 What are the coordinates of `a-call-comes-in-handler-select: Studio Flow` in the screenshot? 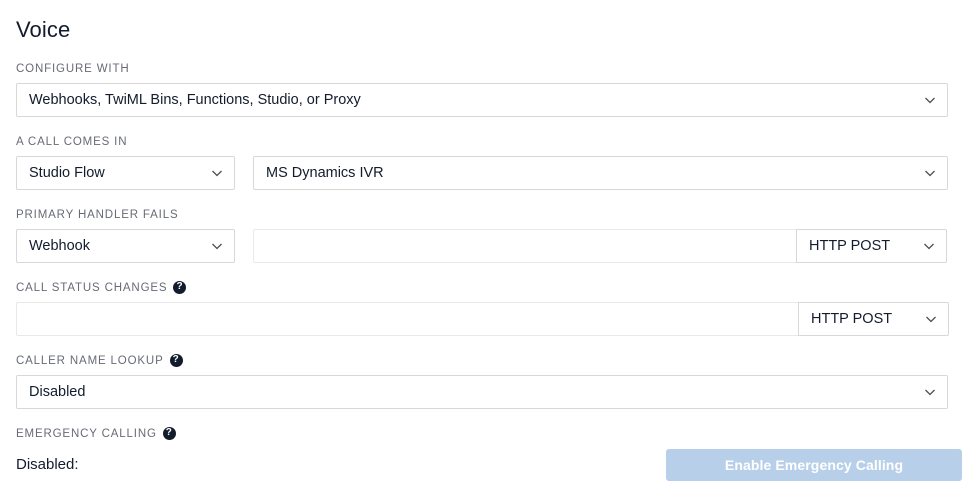 It's located at (125, 173).